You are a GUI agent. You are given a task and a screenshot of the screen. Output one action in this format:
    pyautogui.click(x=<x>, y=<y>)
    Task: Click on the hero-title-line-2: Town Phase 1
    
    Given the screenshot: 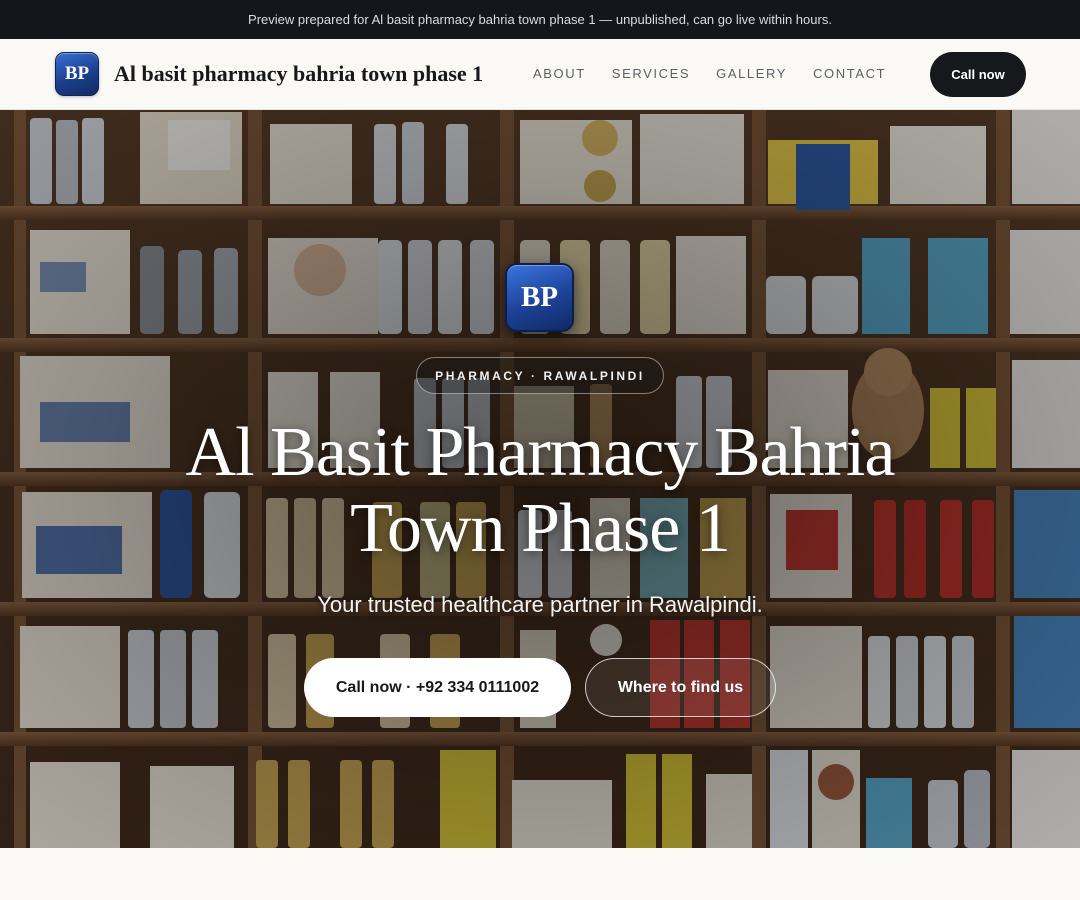 What is the action you would take?
    pyautogui.click(x=540, y=528)
    